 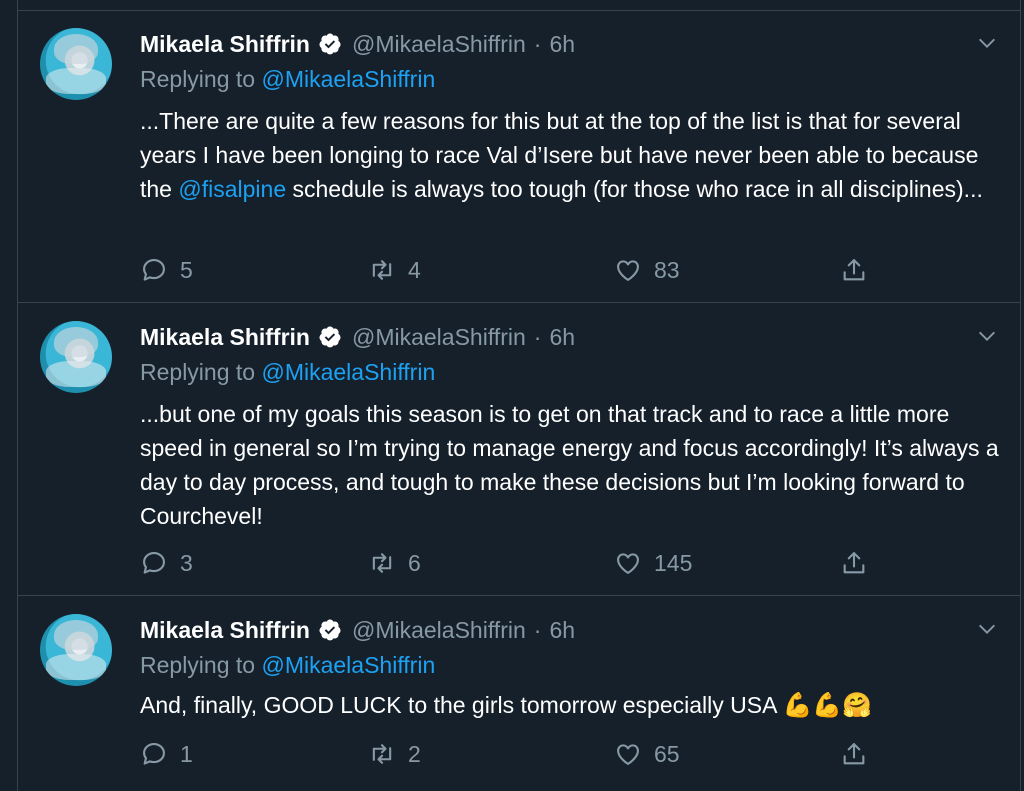 I want to click on retweet-button: 6, so click(x=394, y=563).